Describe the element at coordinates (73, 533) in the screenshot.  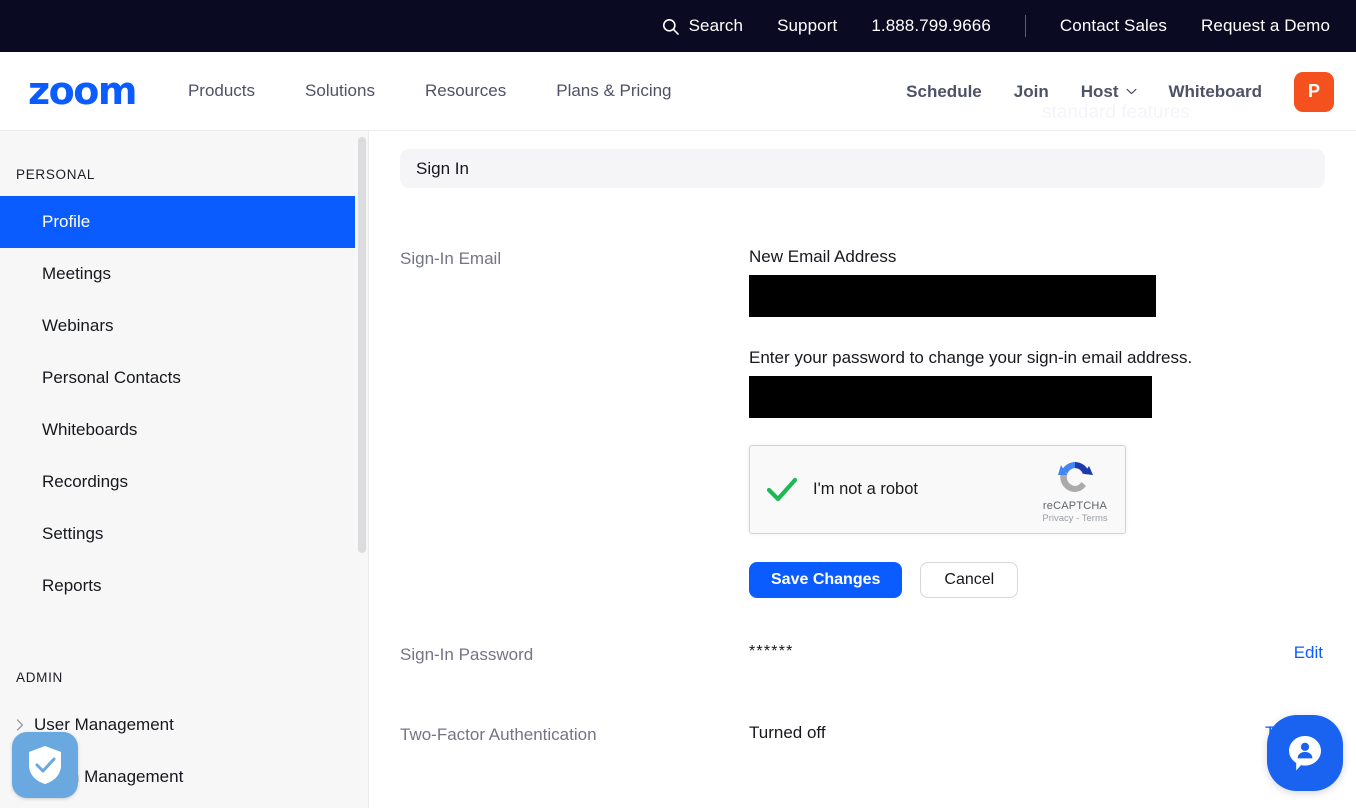
I see `sidebar-item-label: Settings` at that location.